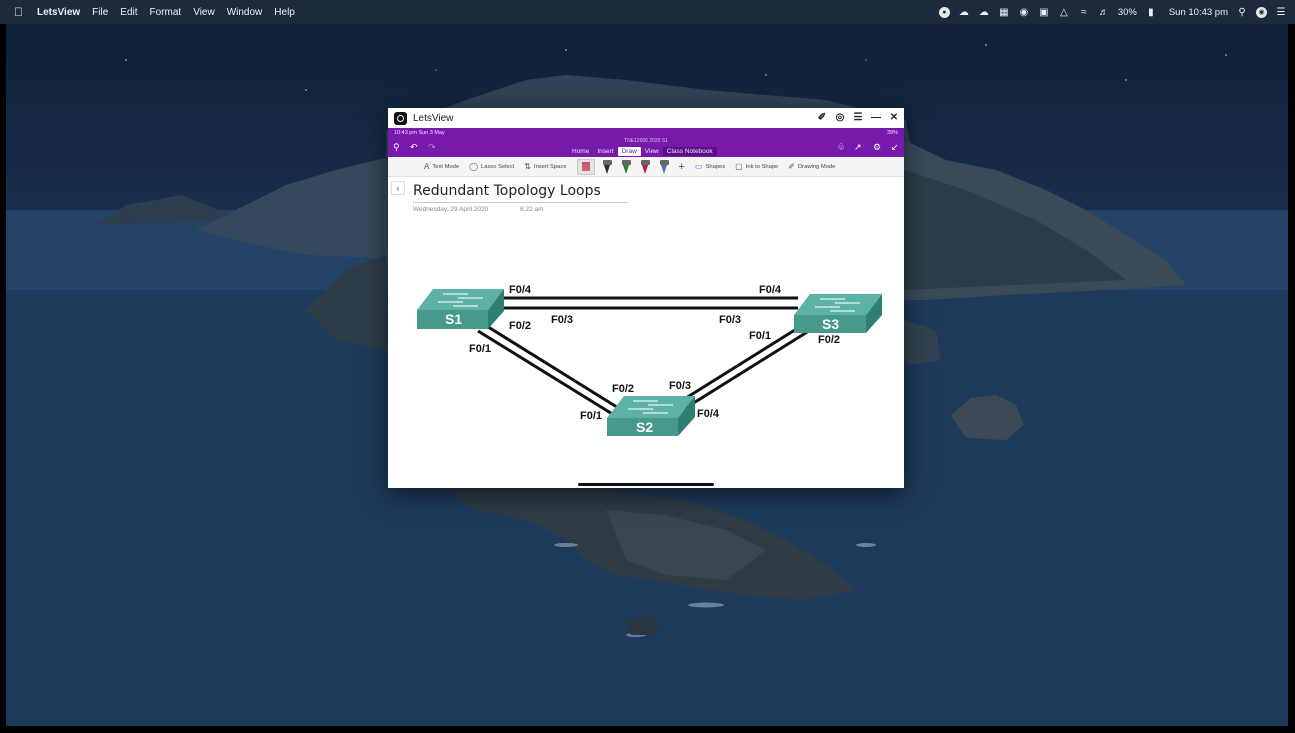  I want to click on menu-format: Format, so click(166, 12).